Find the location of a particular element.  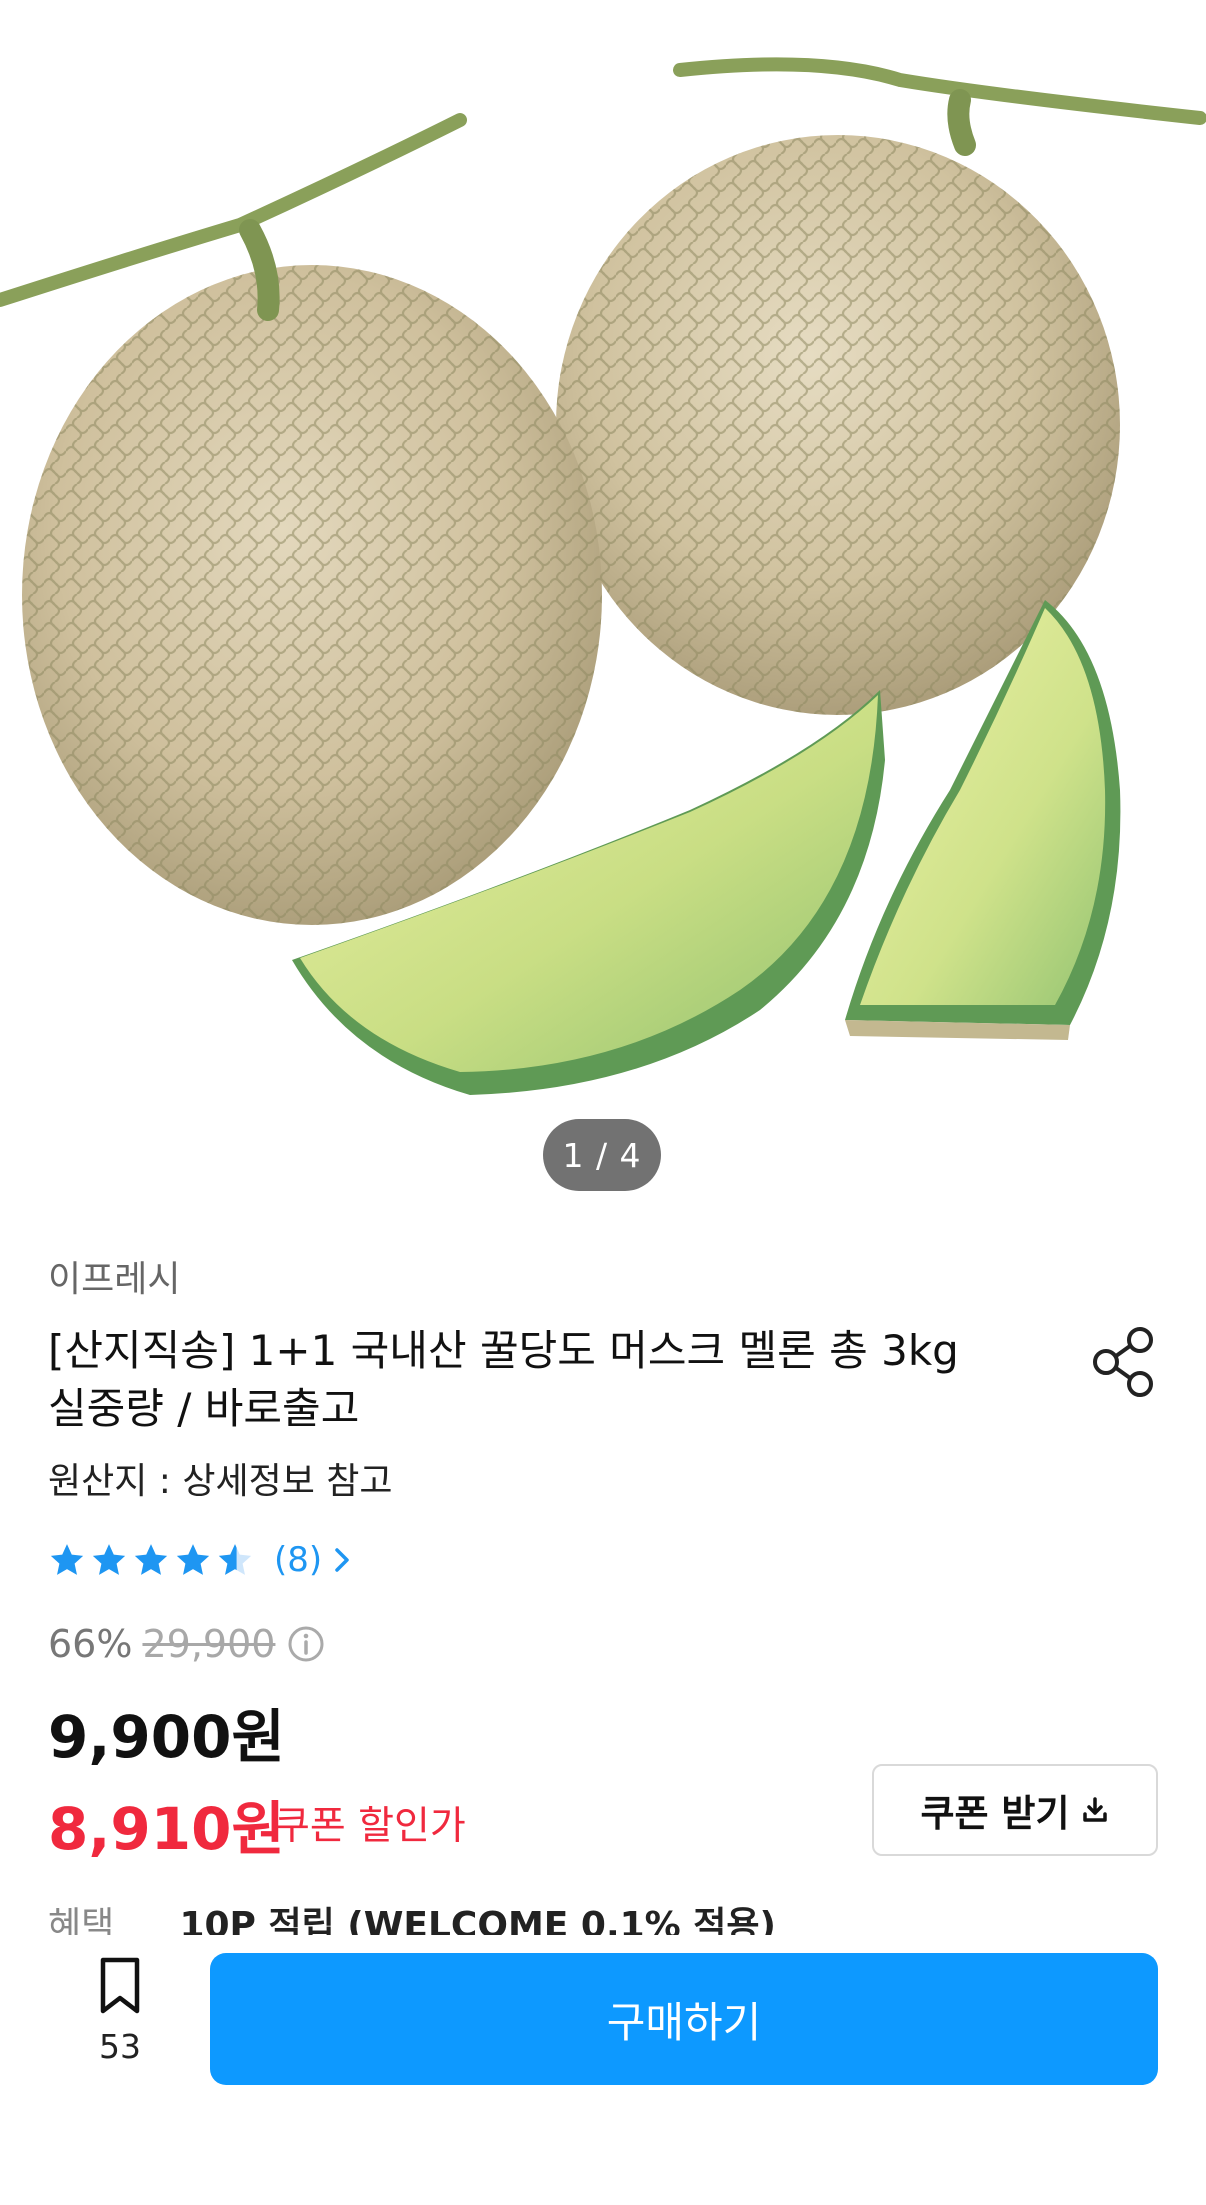

benefit-label: 혜택 is located at coordinates (81, 1921).